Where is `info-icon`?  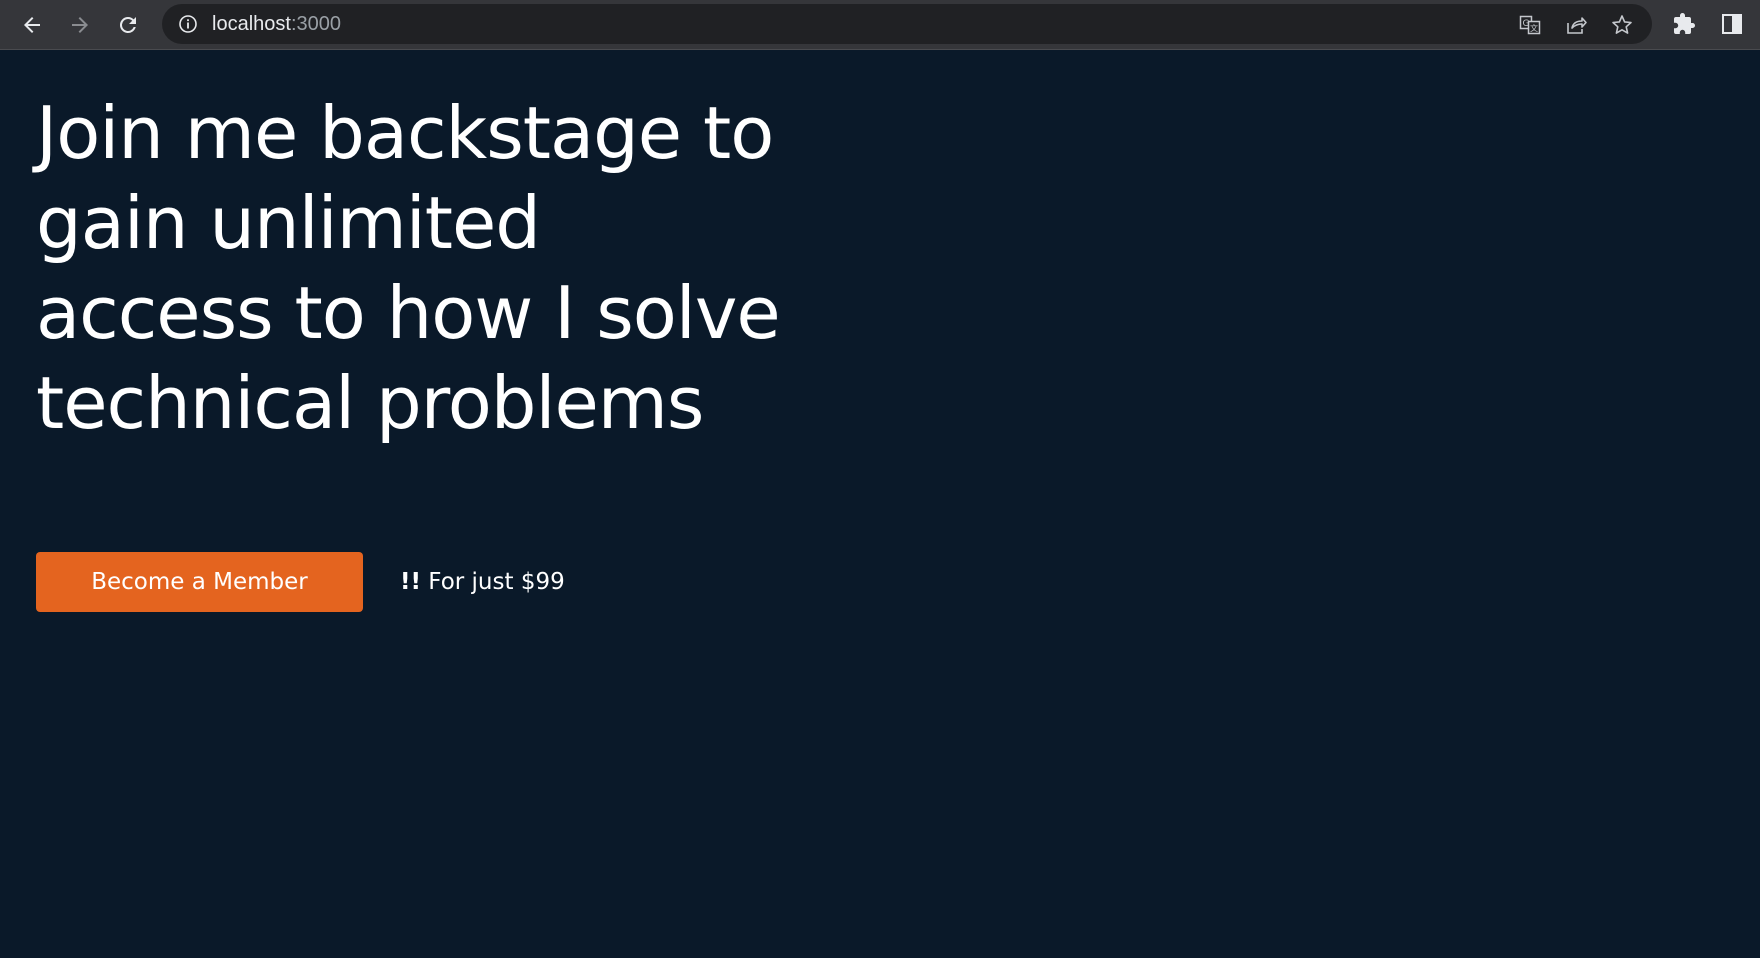 info-icon is located at coordinates (188, 24).